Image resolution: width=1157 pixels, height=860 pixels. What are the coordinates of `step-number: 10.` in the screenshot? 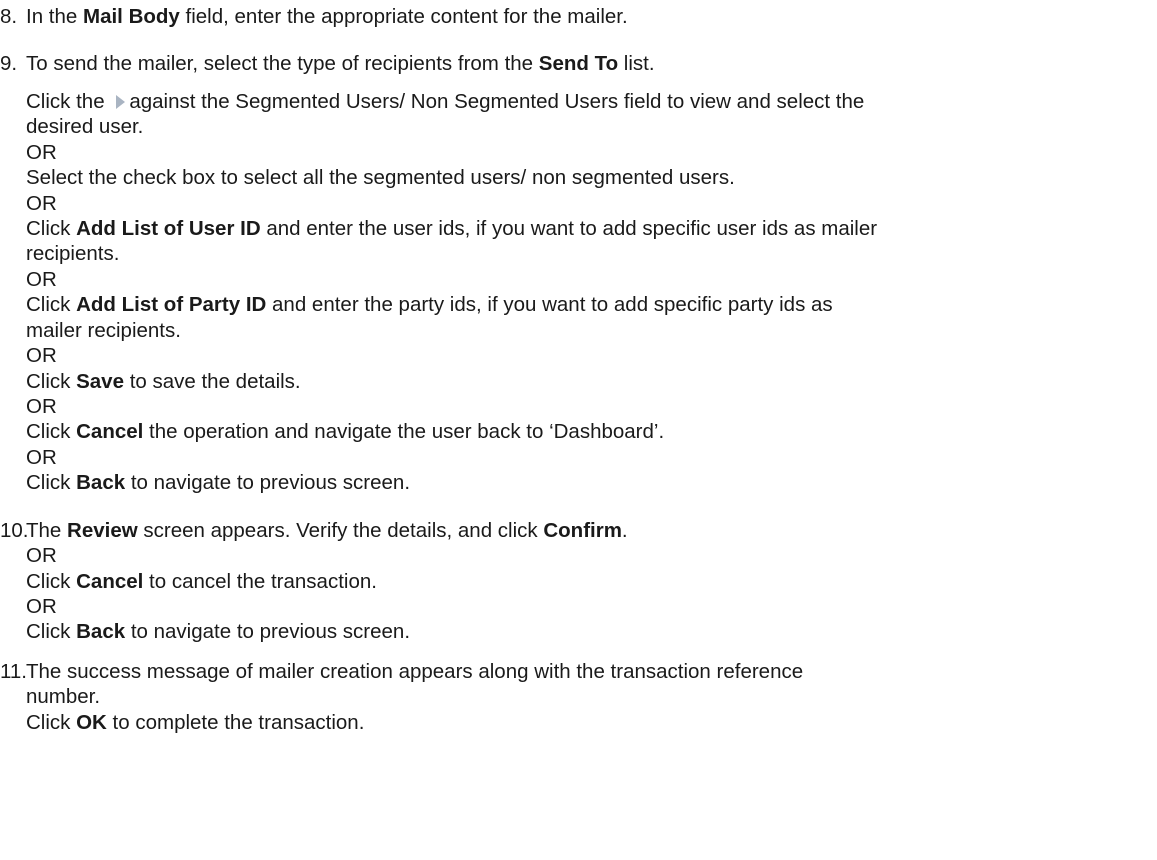 It's located at (14, 530).